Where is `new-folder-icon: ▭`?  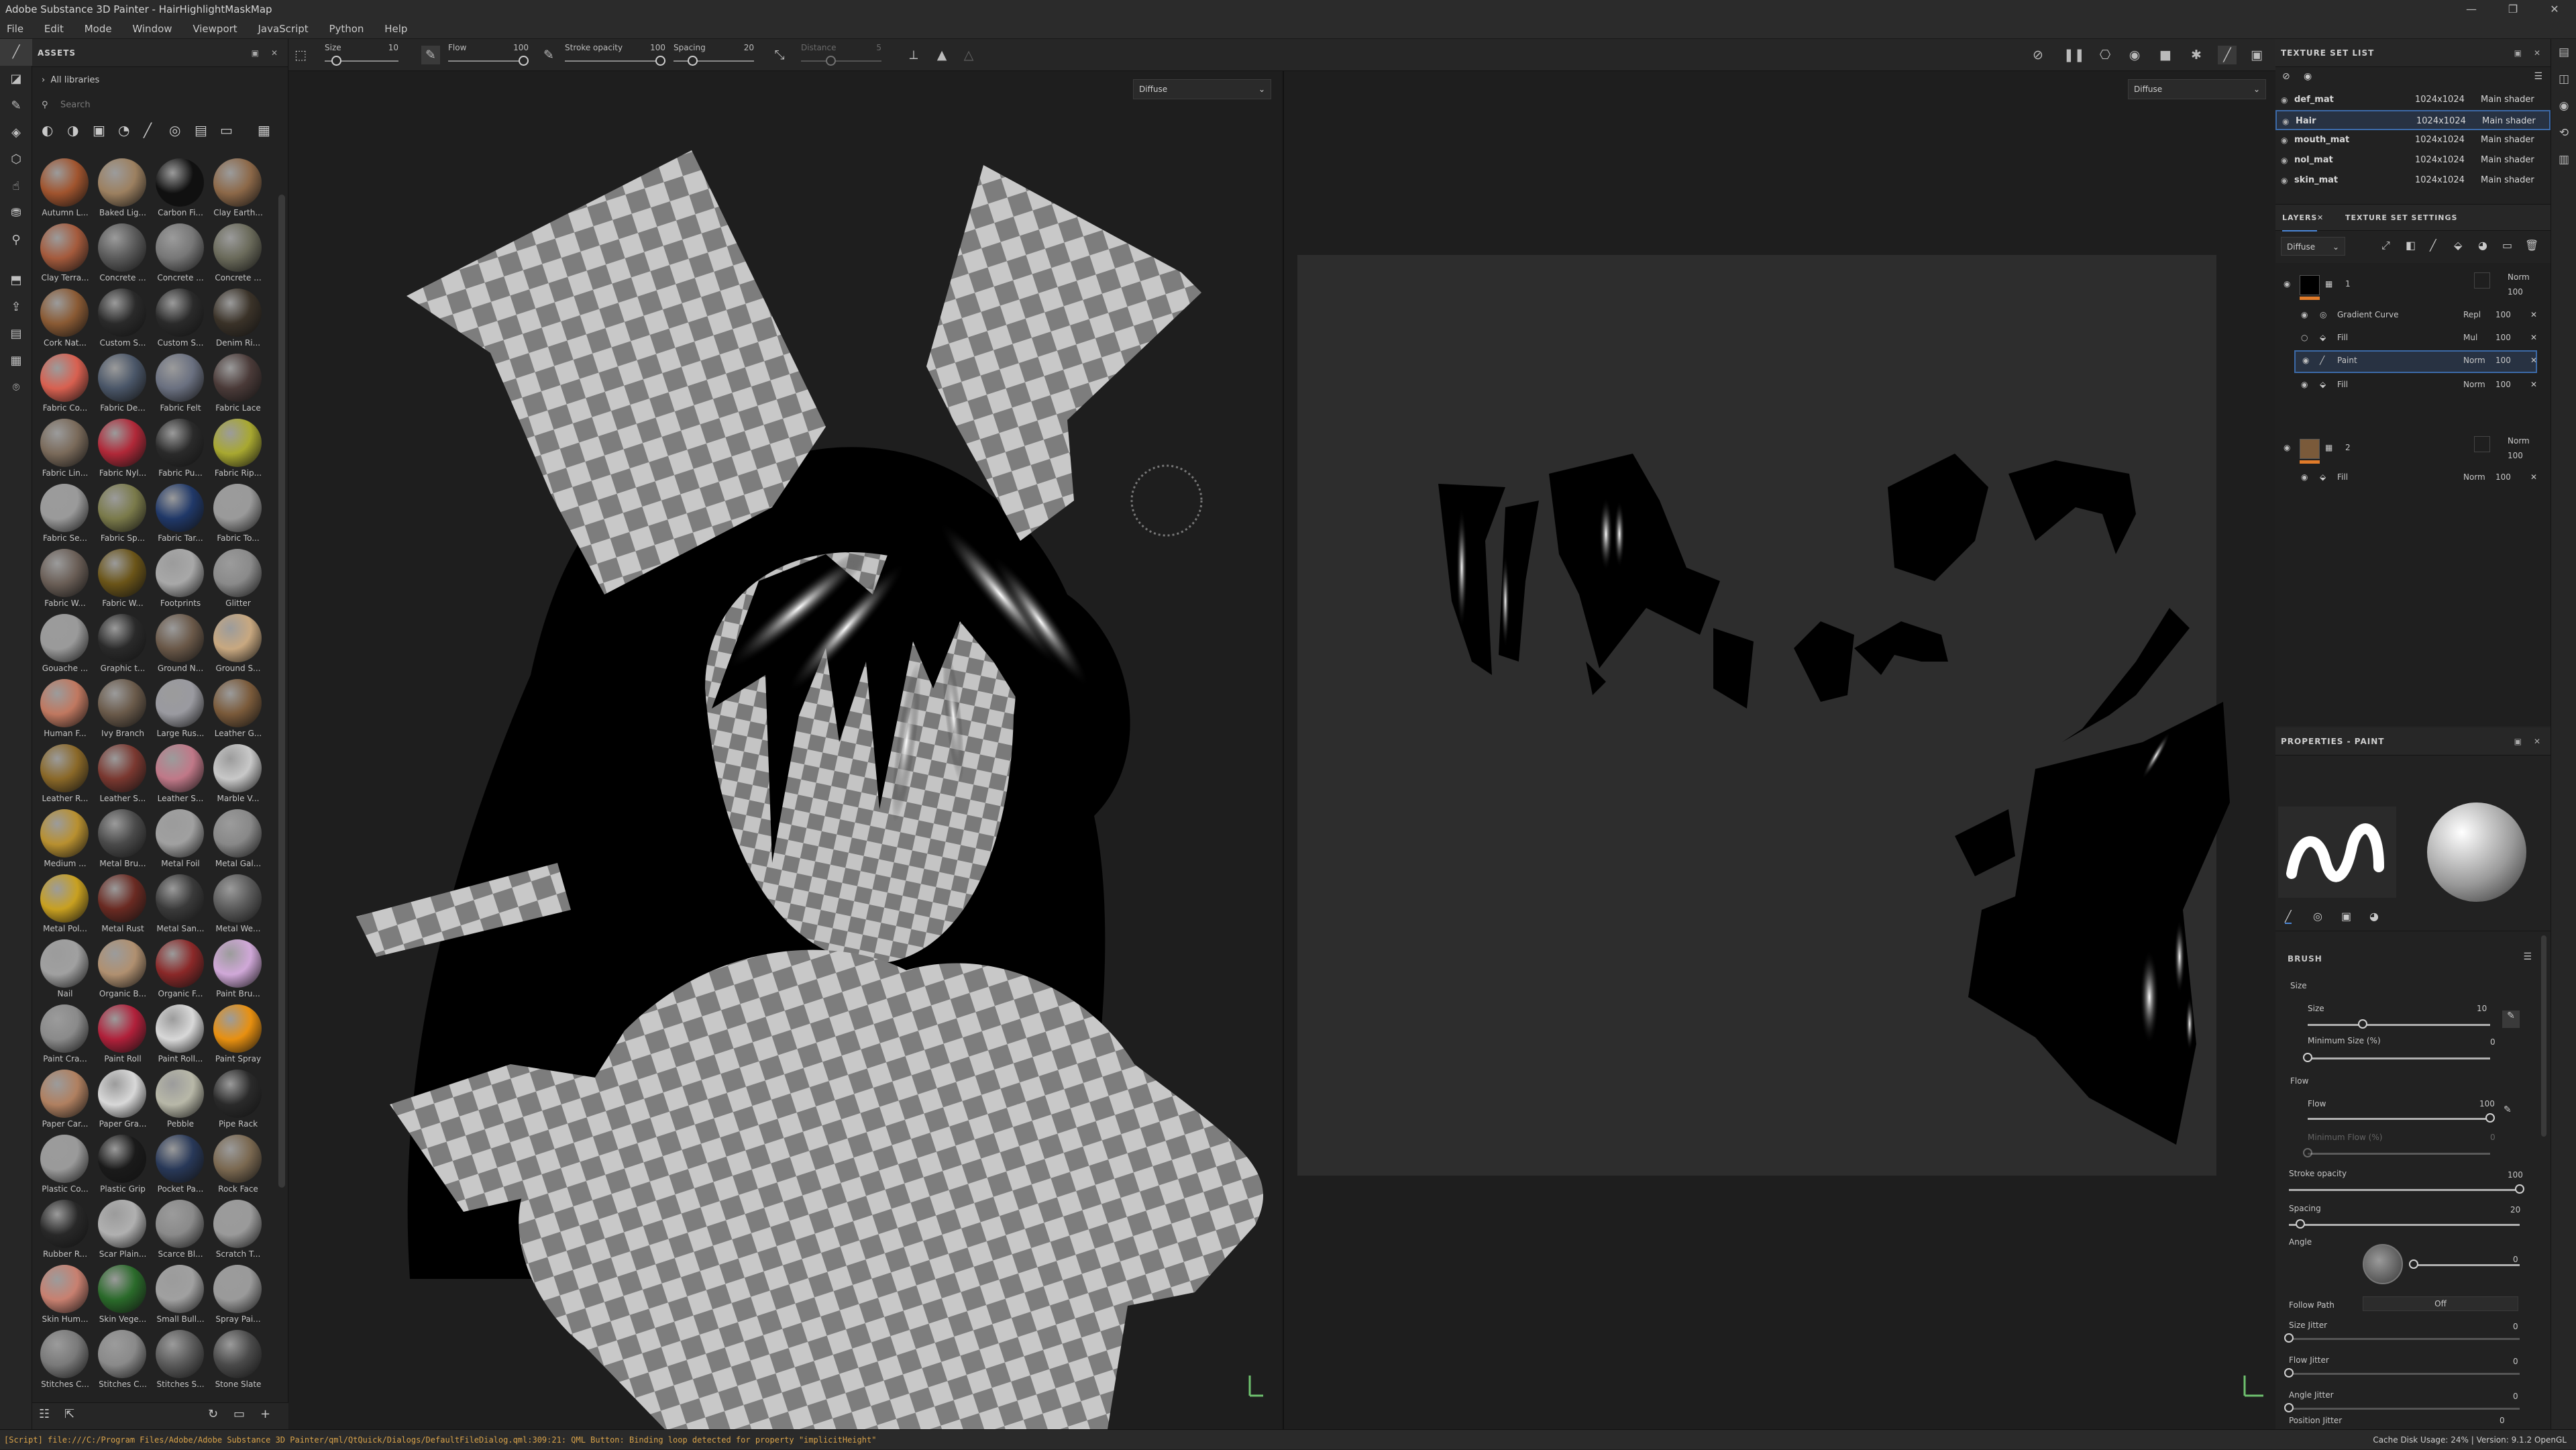
new-folder-icon: ▭ is located at coordinates (239, 1414).